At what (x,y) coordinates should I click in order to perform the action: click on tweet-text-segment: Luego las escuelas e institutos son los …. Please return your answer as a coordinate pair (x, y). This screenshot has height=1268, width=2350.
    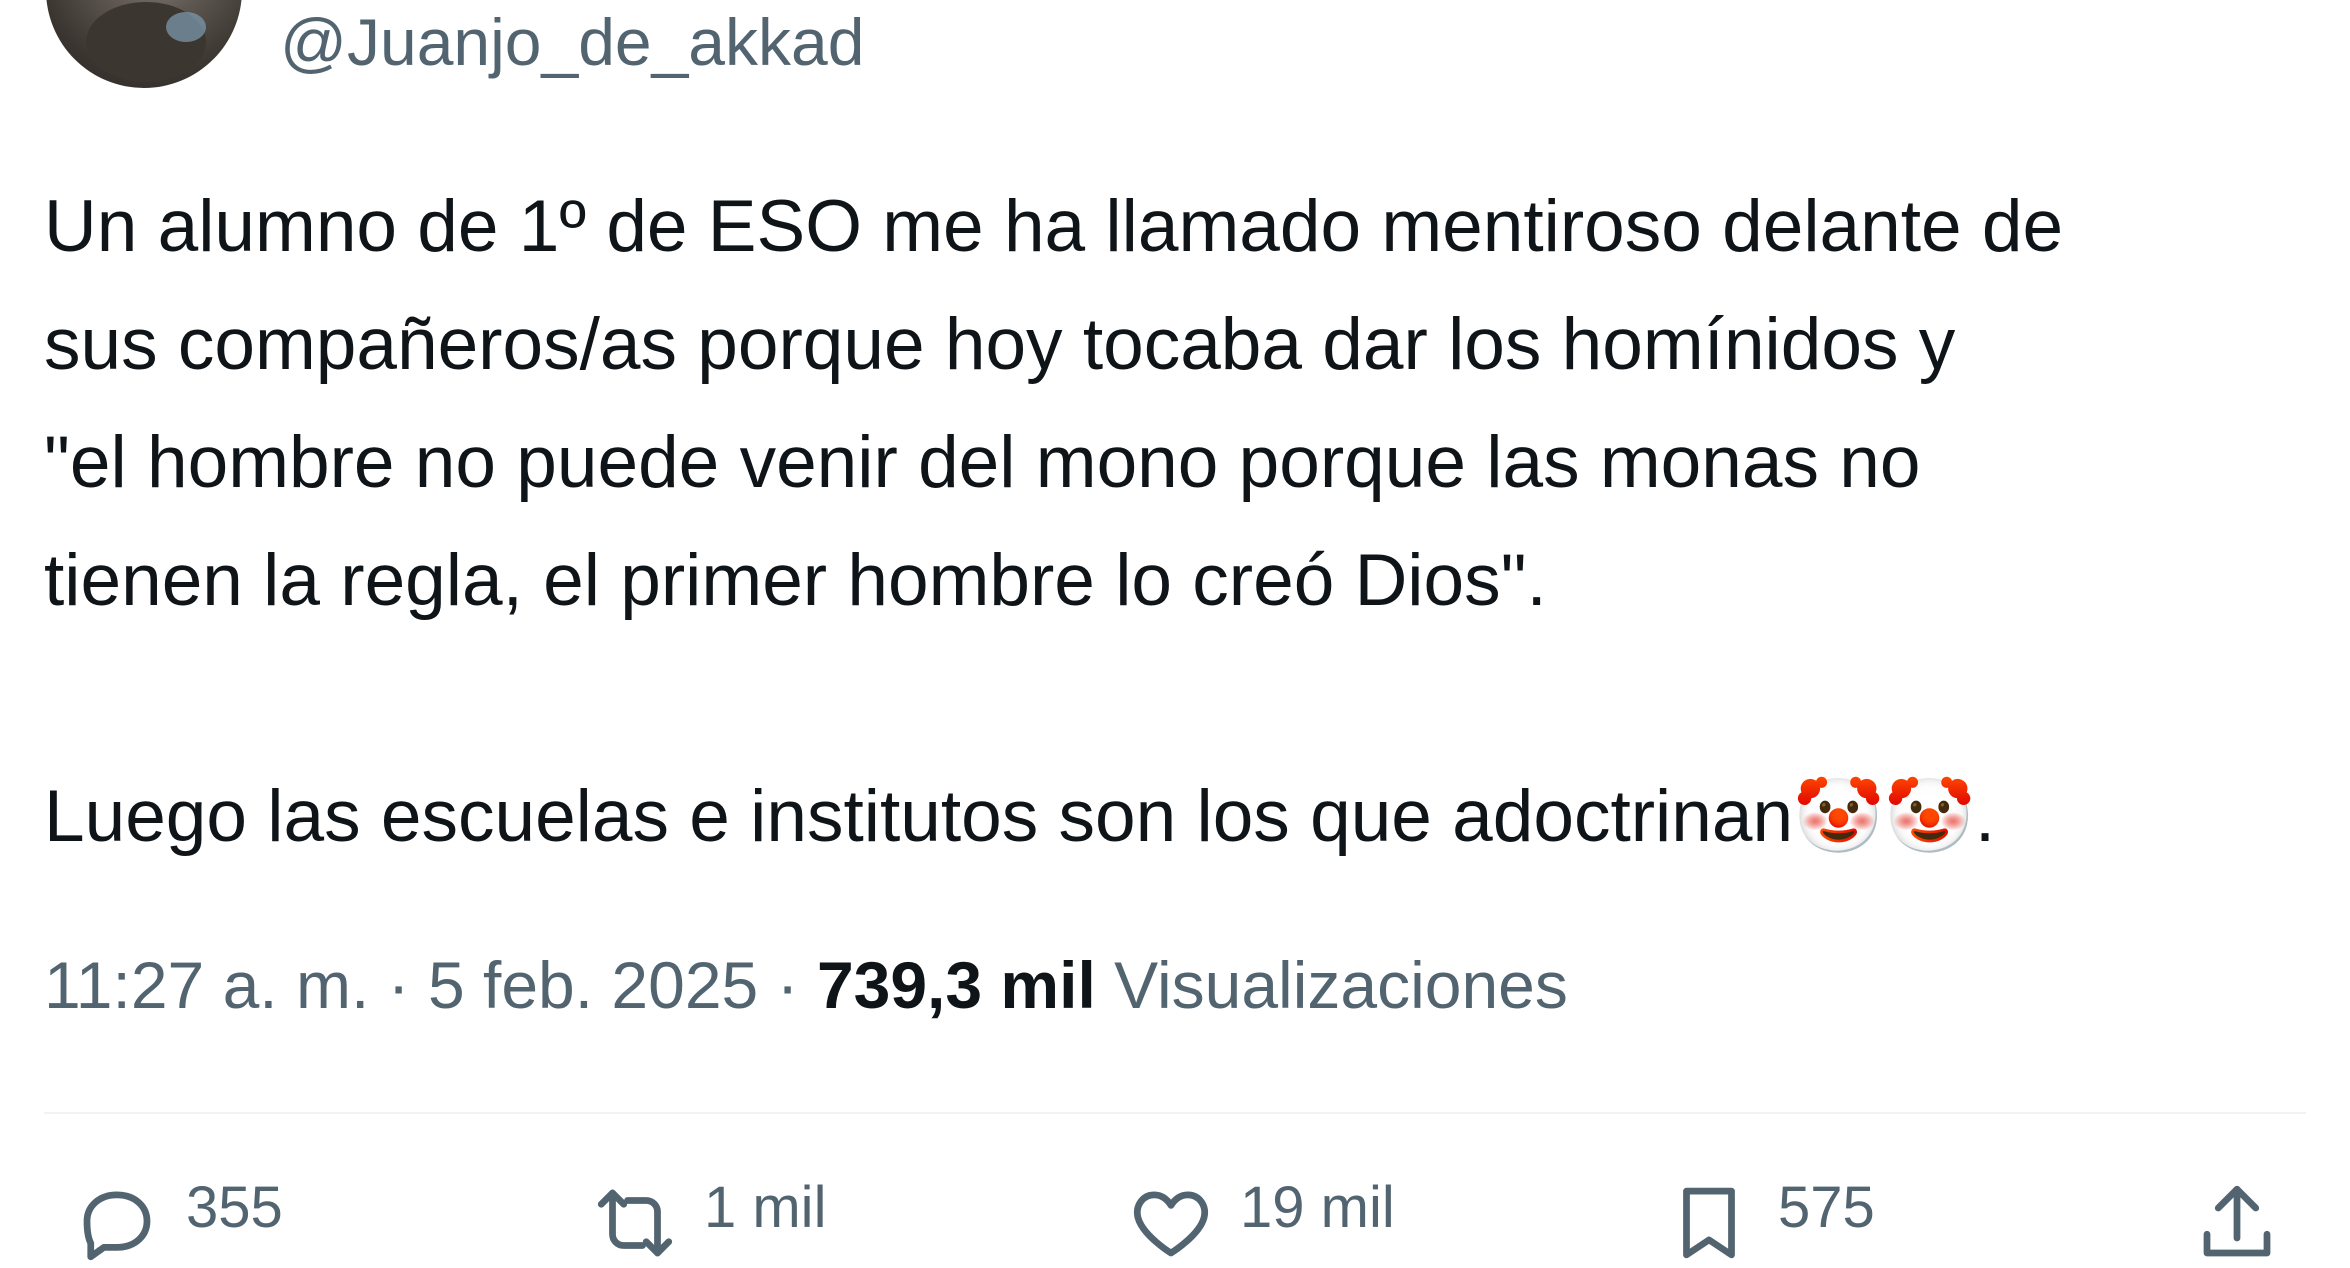
    Looking at the image, I should click on (919, 816).